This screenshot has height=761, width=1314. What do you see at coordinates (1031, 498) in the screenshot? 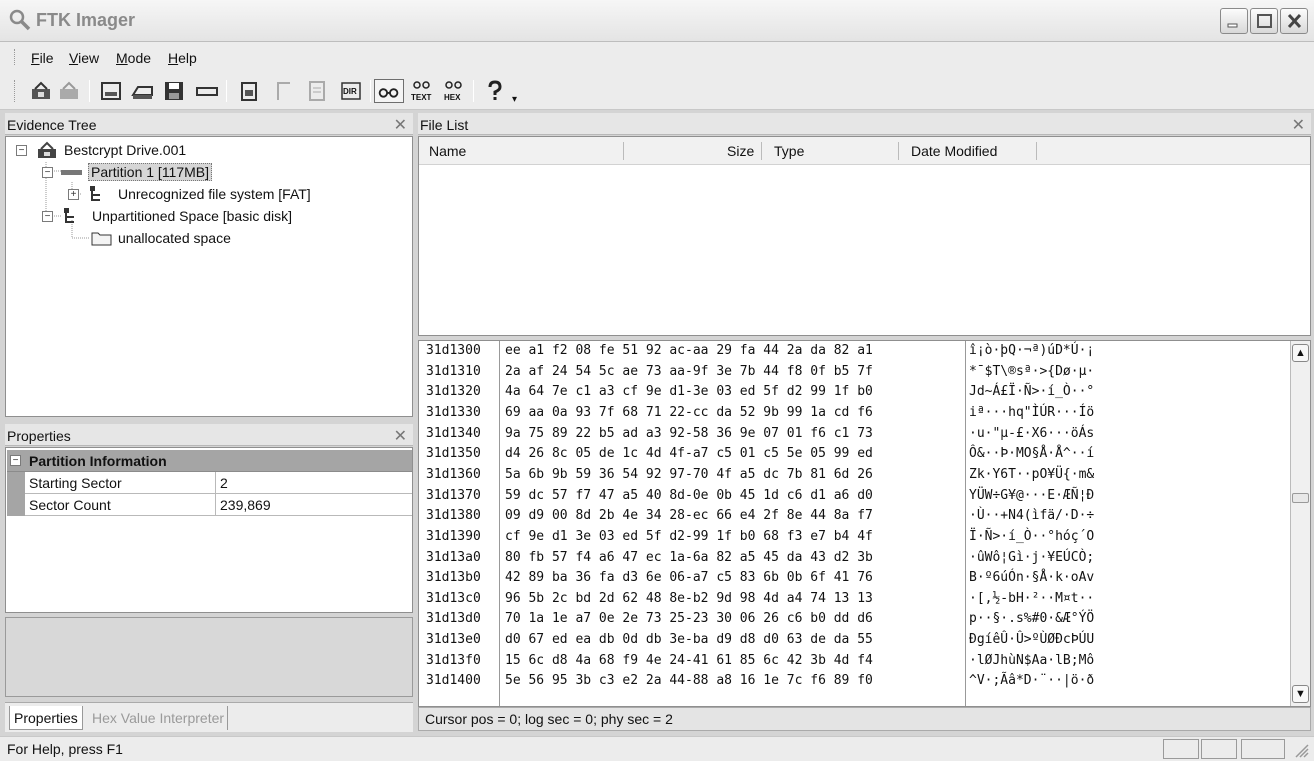
I see `hex-ascii: YÜW÷G¥@···E·ÆÑ¦Ð` at bounding box center [1031, 498].